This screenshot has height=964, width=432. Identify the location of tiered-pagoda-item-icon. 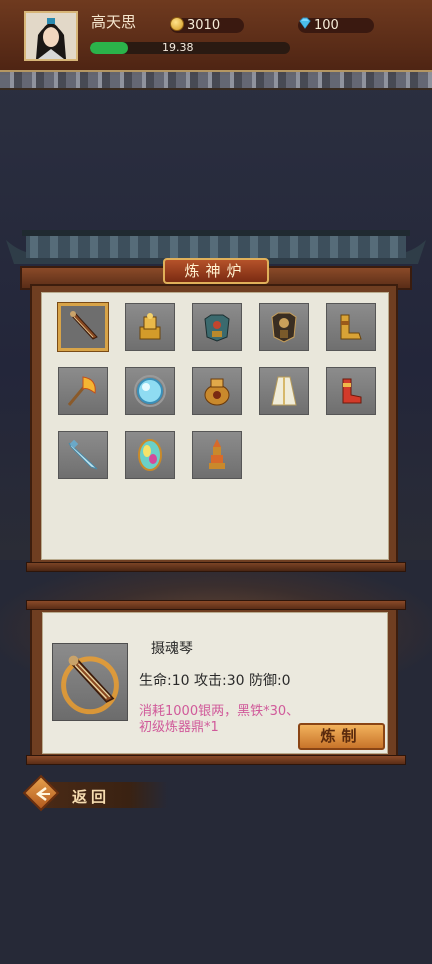
(217, 454).